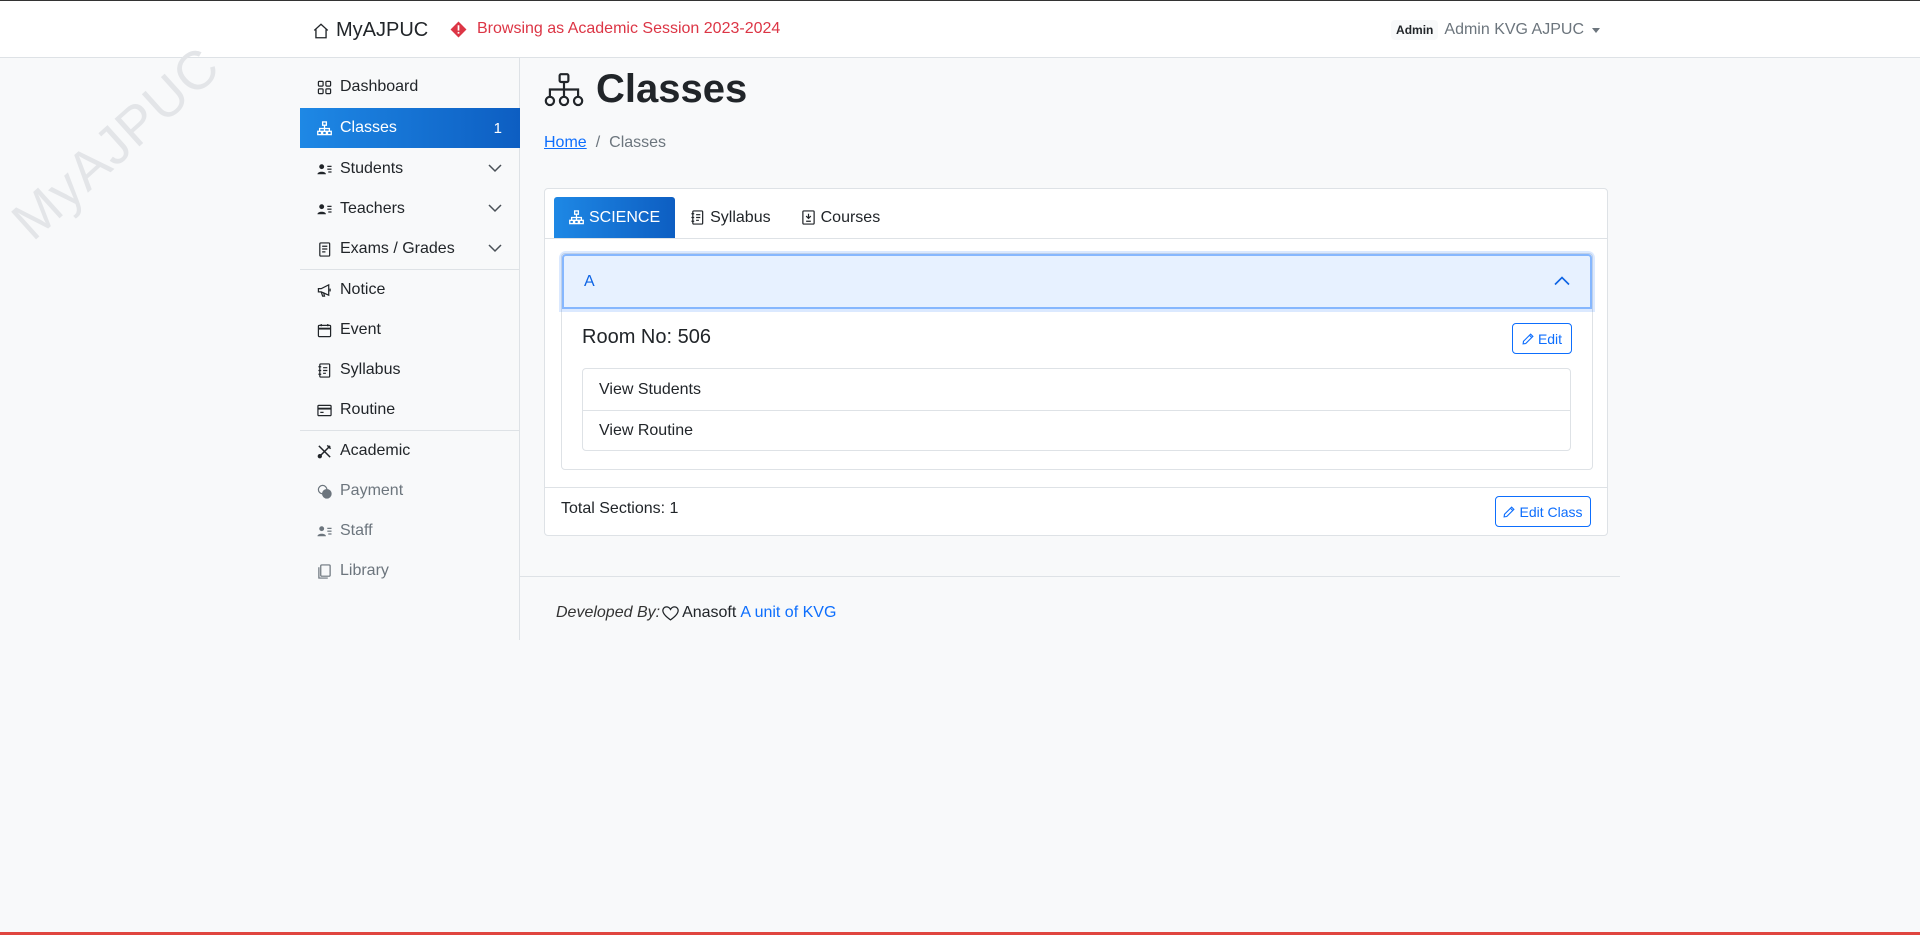 This screenshot has height=935, width=1920. I want to click on tab-courses: Courses, so click(841, 217).